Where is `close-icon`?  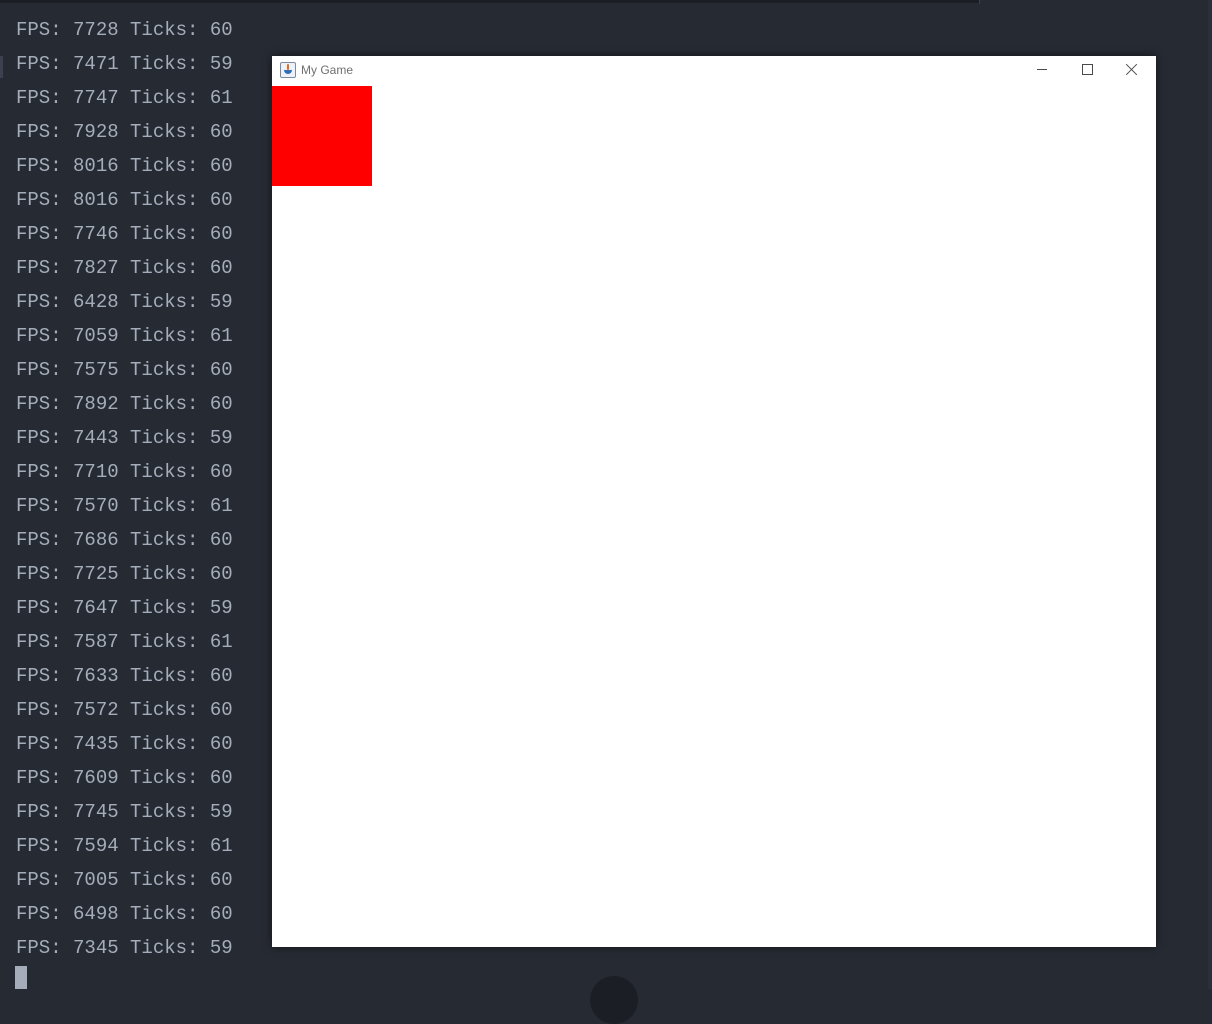 close-icon is located at coordinates (1132, 69).